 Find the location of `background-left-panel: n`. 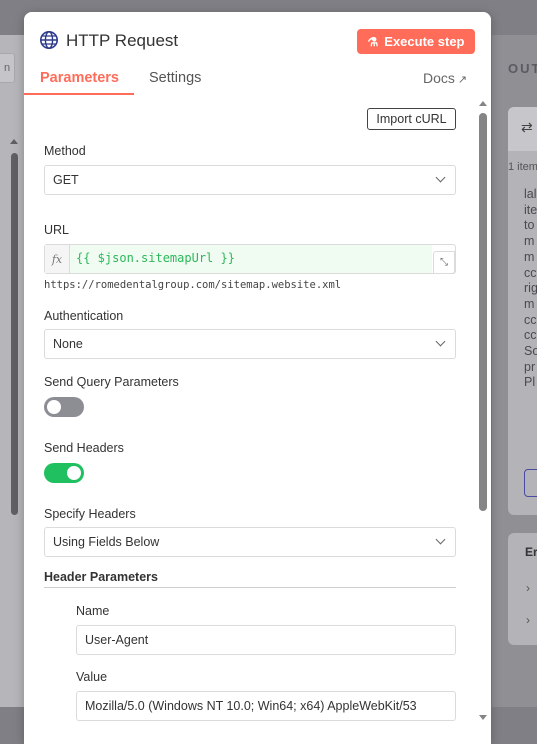

background-left-panel: n is located at coordinates (12, 382).